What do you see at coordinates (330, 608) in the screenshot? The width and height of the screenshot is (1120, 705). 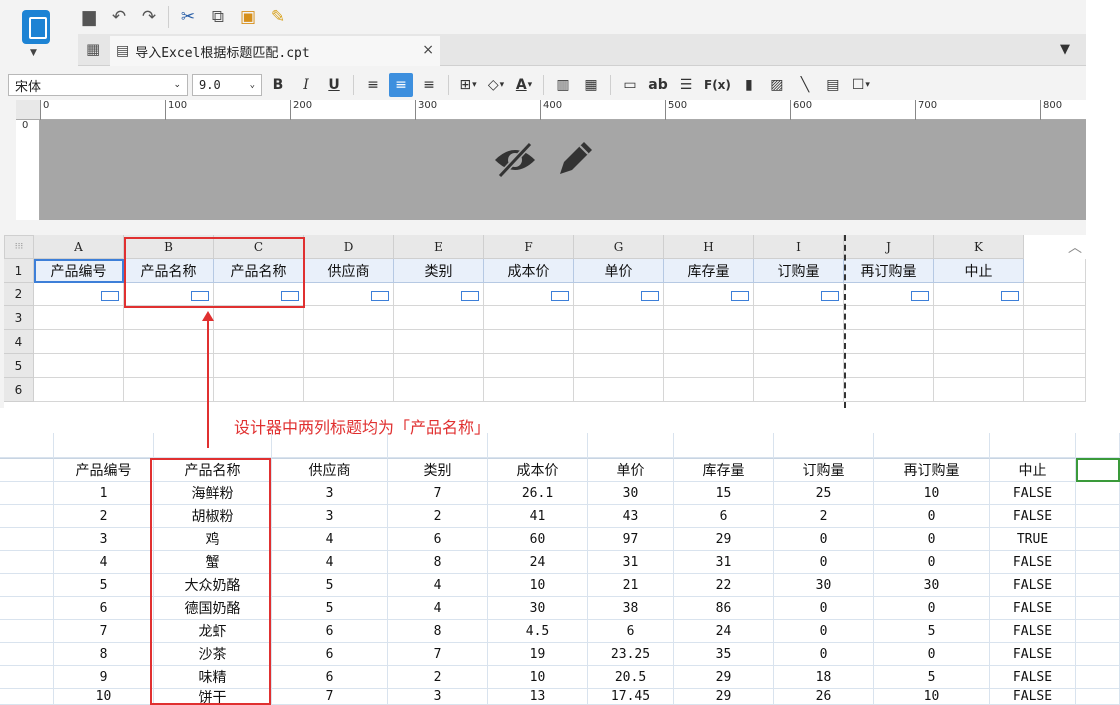 I see `excel-data-cell: 5` at bounding box center [330, 608].